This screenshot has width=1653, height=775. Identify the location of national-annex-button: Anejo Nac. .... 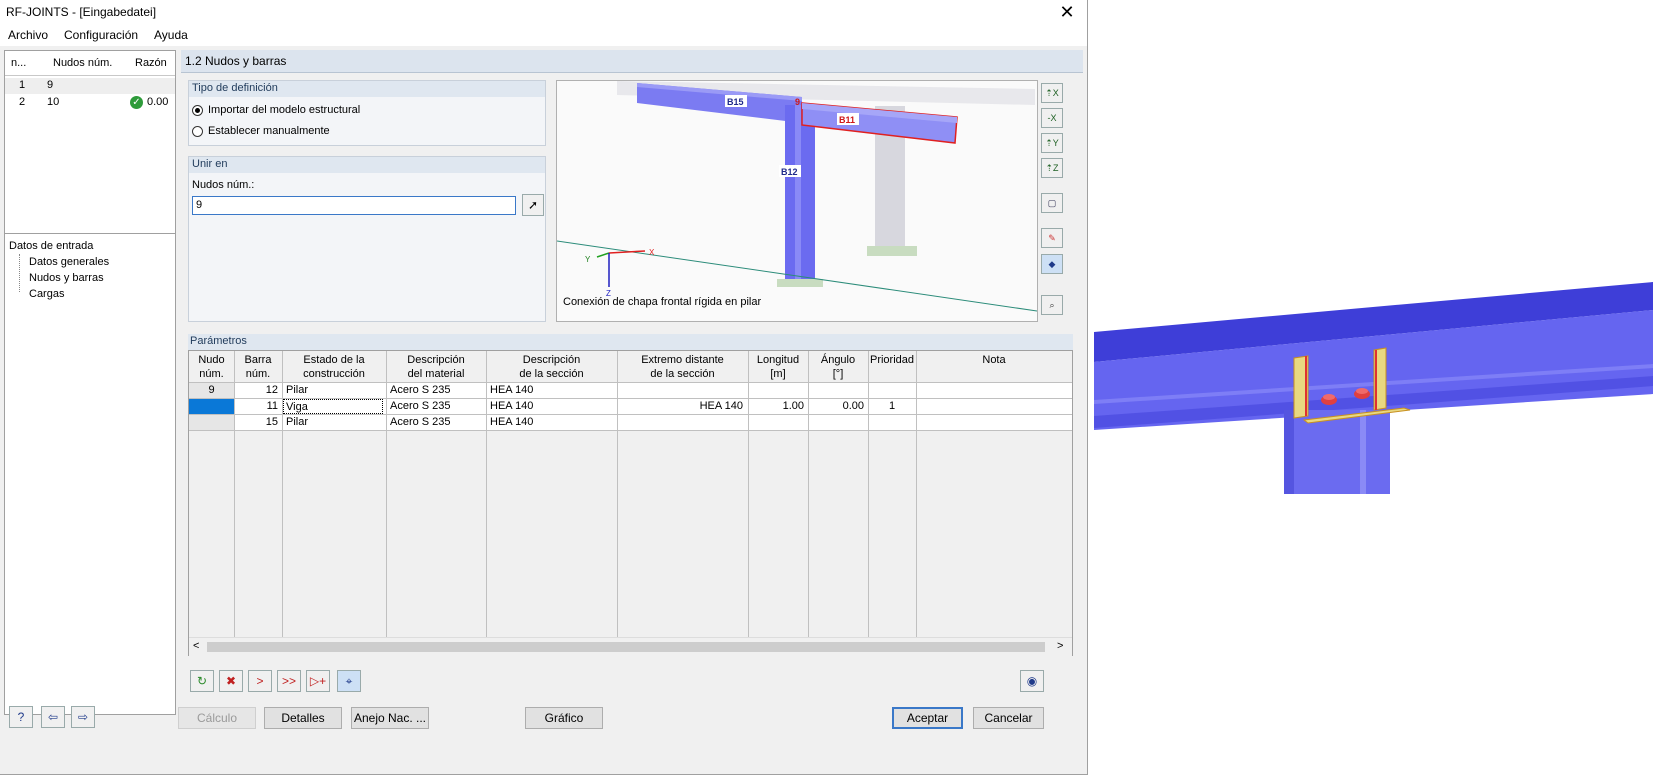
(390, 718).